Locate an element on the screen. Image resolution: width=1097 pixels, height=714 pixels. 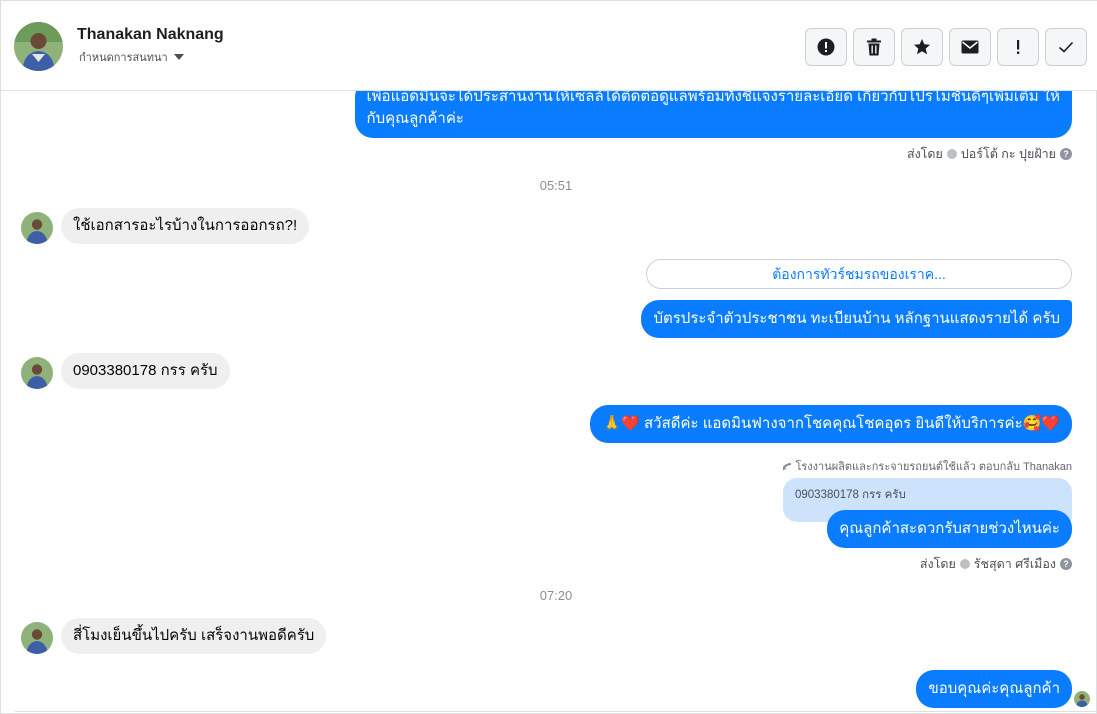
star-button is located at coordinates (922, 47).